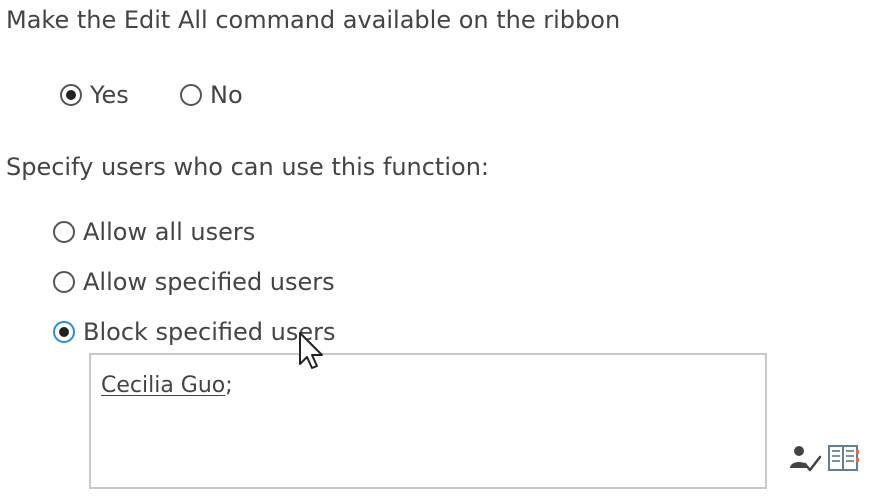 The width and height of the screenshot is (876, 503). Describe the element at coordinates (226, 95) in the screenshot. I see `edit-all-no-label: No` at that location.